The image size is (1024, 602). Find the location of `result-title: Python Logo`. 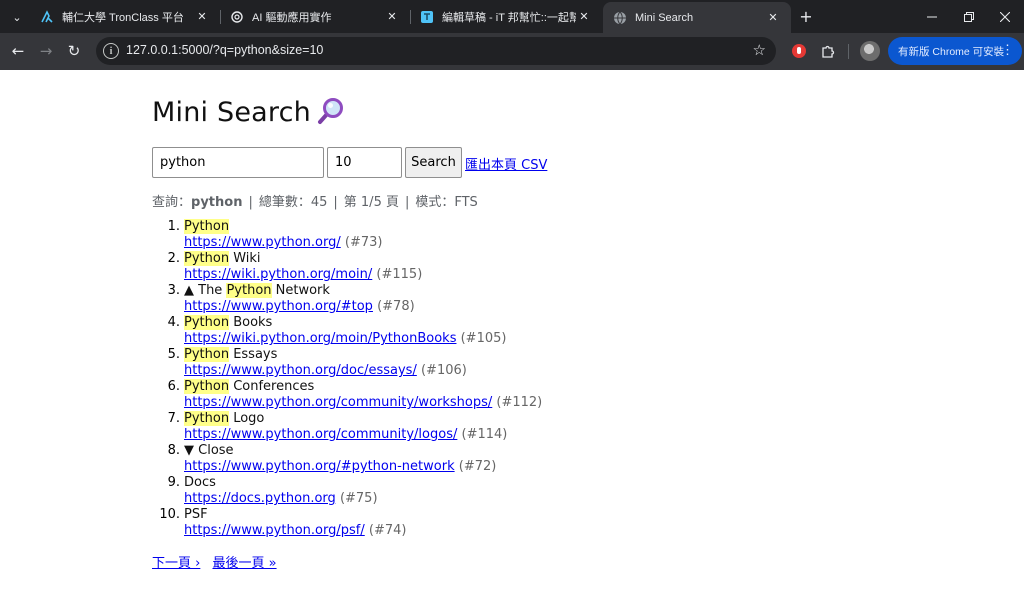

result-title: Python Logo is located at coordinates (224, 419).